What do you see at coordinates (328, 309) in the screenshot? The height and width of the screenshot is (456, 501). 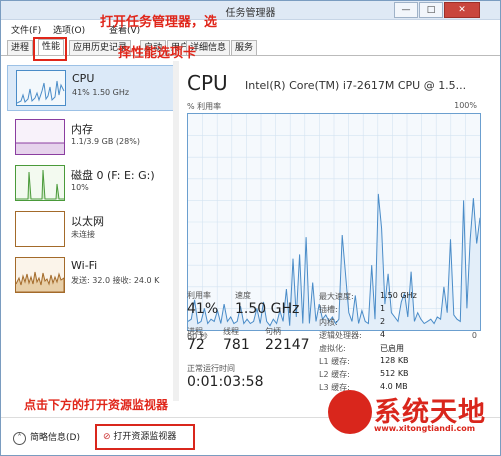 I see `spec-label-sockets: 插槽:` at bounding box center [328, 309].